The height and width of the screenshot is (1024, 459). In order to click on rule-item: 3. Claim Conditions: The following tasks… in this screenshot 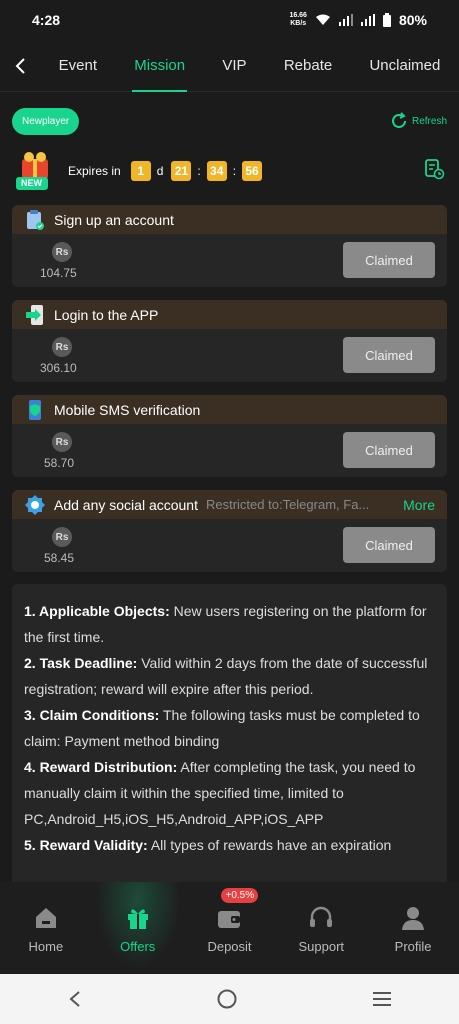, I will do `click(229, 728)`.